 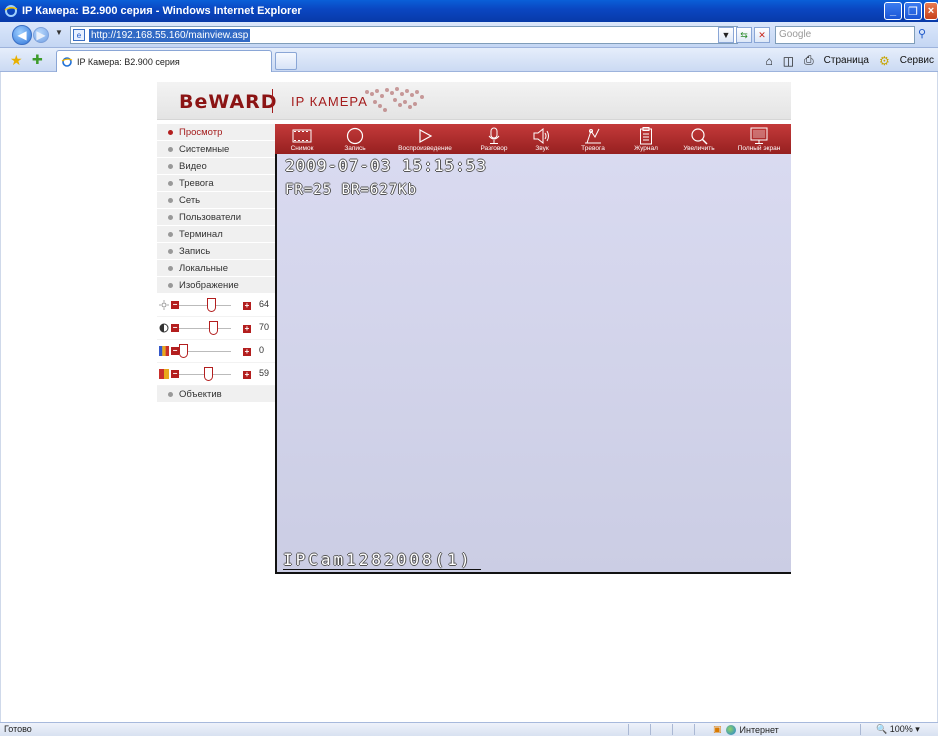 I want to click on menu-item-users: Пользователи, so click(x=216, y=217).